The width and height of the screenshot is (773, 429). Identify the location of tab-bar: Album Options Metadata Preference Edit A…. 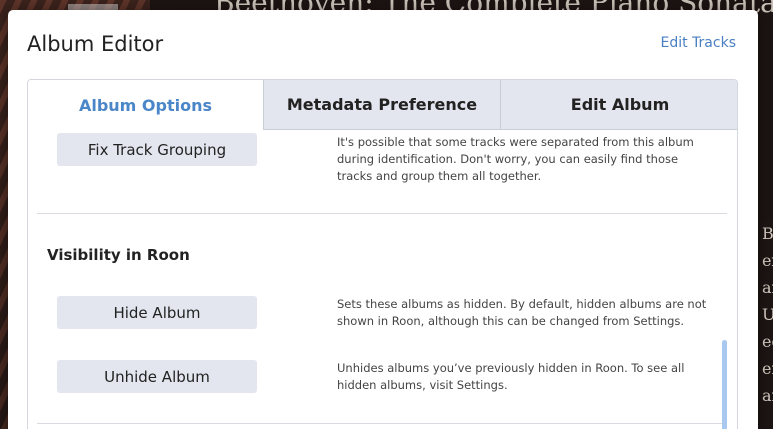
(382, 105).